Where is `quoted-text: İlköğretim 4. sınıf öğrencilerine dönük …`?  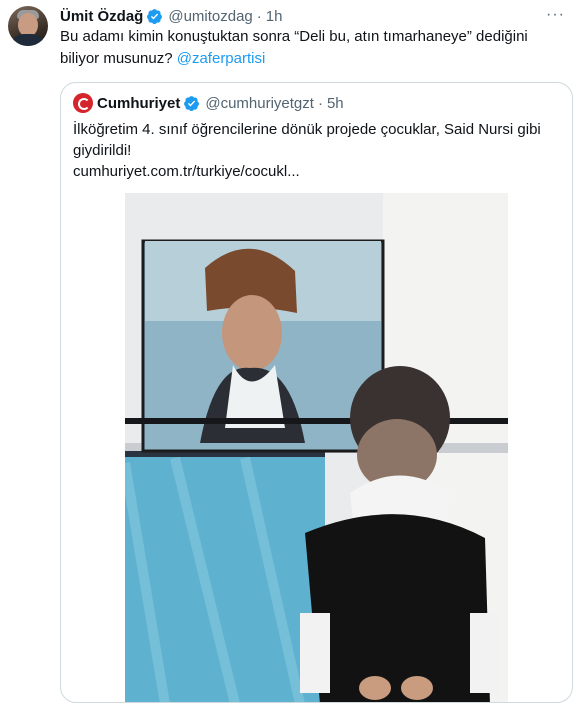 quoted-text: İlköğretim 4. sınıf öğrencilerine dönük … is located at coordinates (318, 150).